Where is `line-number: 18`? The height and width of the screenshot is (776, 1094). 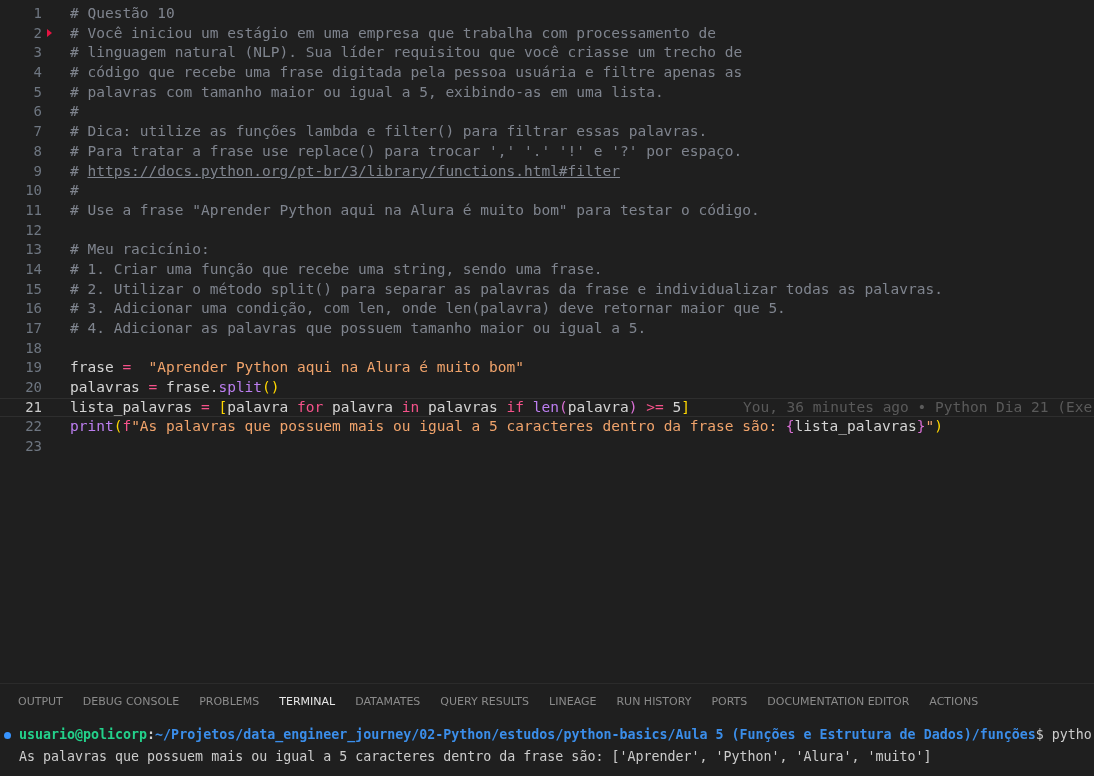 line-number: 18 is located at coordinates (33, 348).